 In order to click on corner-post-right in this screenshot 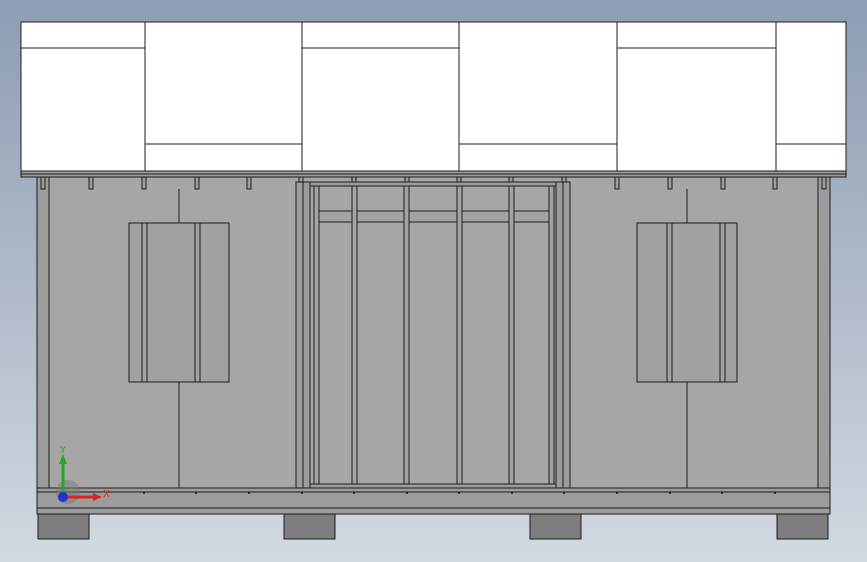, I will do `click(824, 333)`.